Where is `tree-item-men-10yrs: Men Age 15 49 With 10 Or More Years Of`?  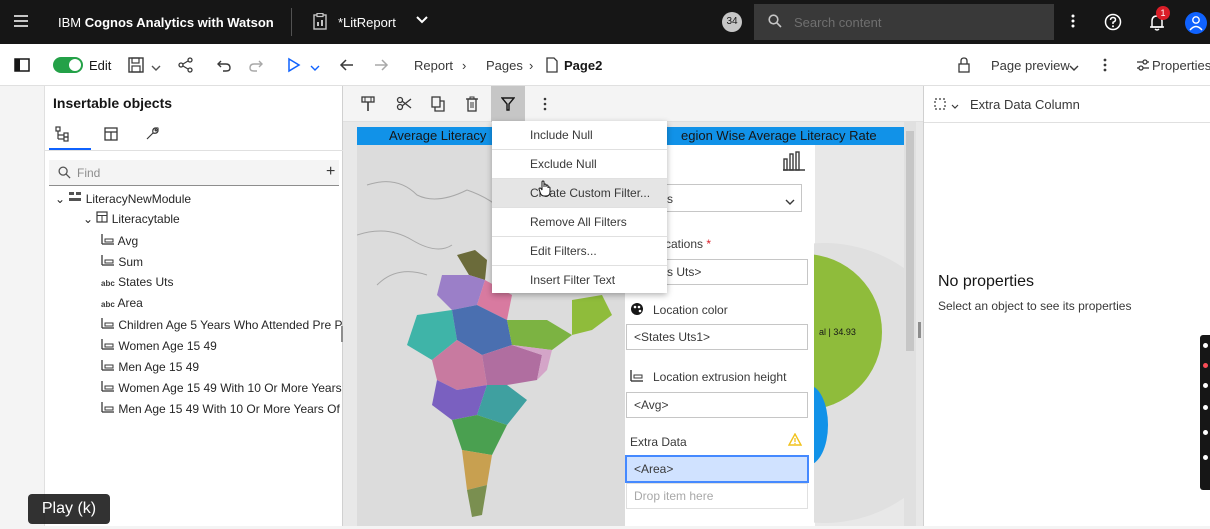 tree-item-men-10yrs: Men Age 15 49 With 10 Or More Years Of is located at coordinates (220, 408).